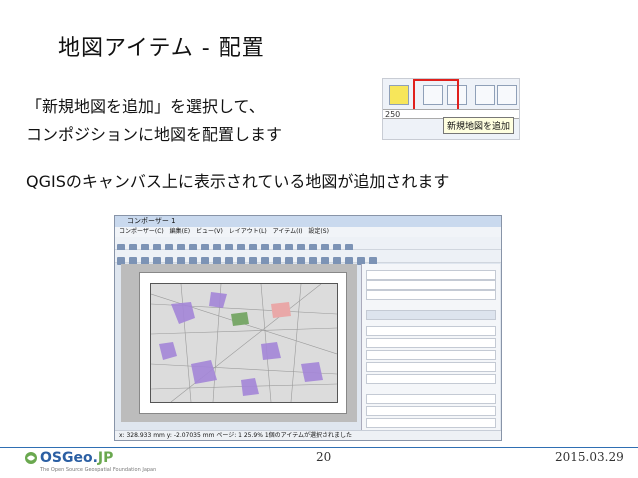  I want to click on footer-divider, so click(319, 447).